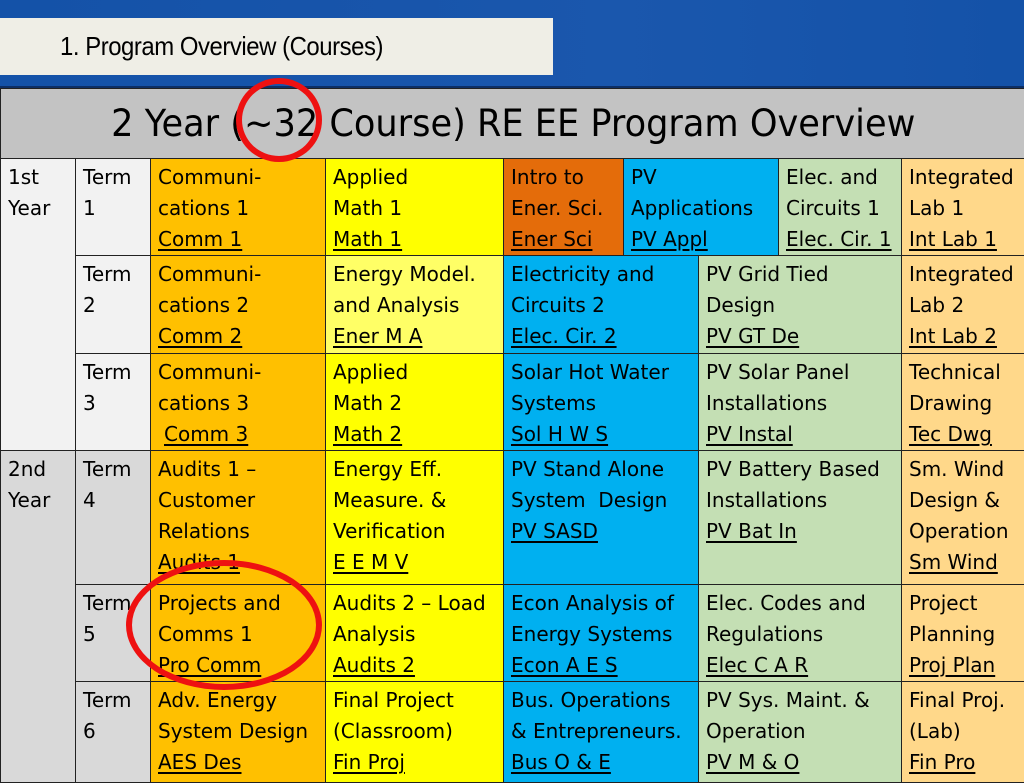  I want to click on course-cell: Energy Model. and Analysis Ener M A, so click(415, 305).